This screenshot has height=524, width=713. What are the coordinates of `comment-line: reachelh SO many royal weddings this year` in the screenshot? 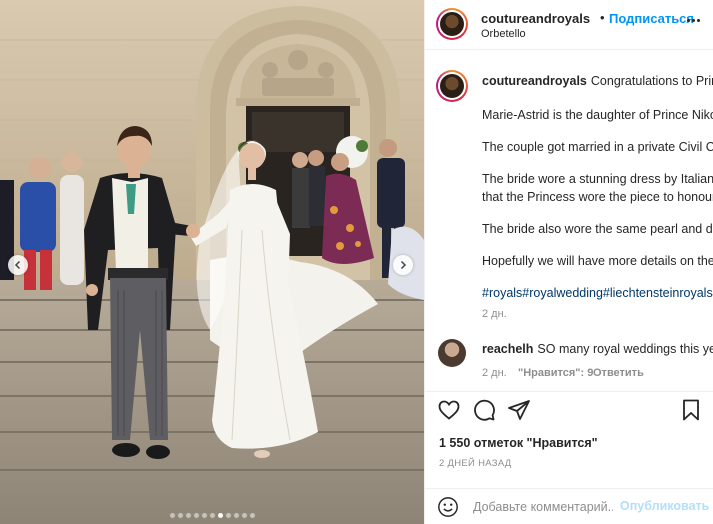 It's located at (597, 349).